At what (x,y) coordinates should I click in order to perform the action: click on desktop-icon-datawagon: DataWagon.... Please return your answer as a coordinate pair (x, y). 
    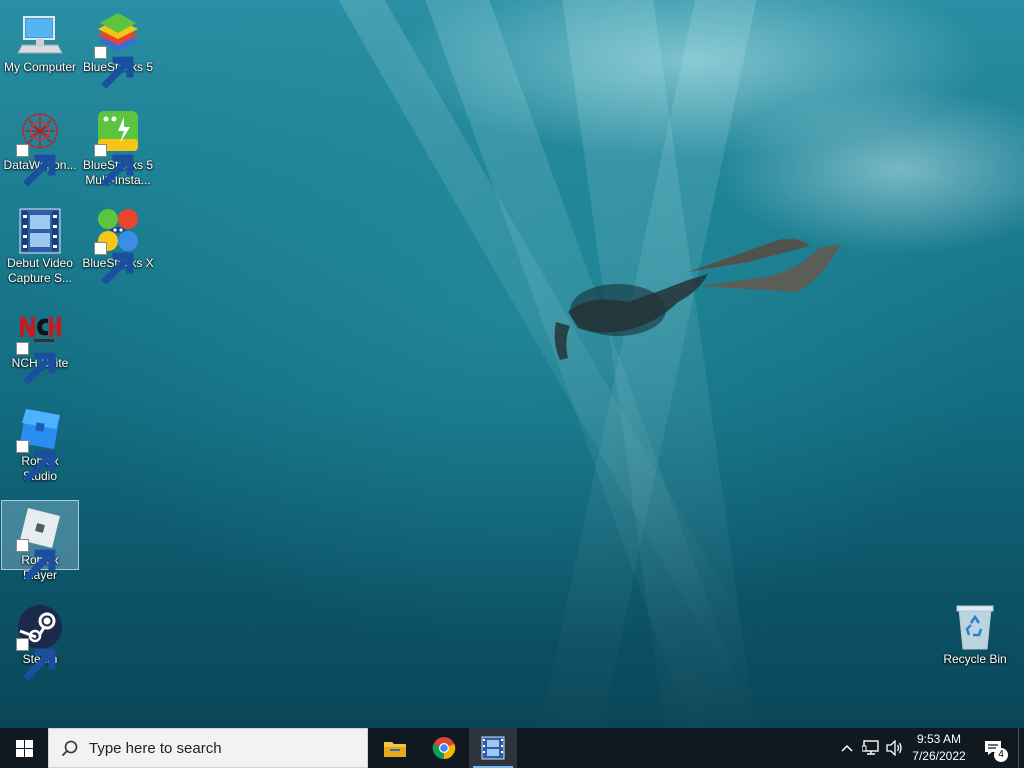
    Looking at the image, I should click on (40, 146).